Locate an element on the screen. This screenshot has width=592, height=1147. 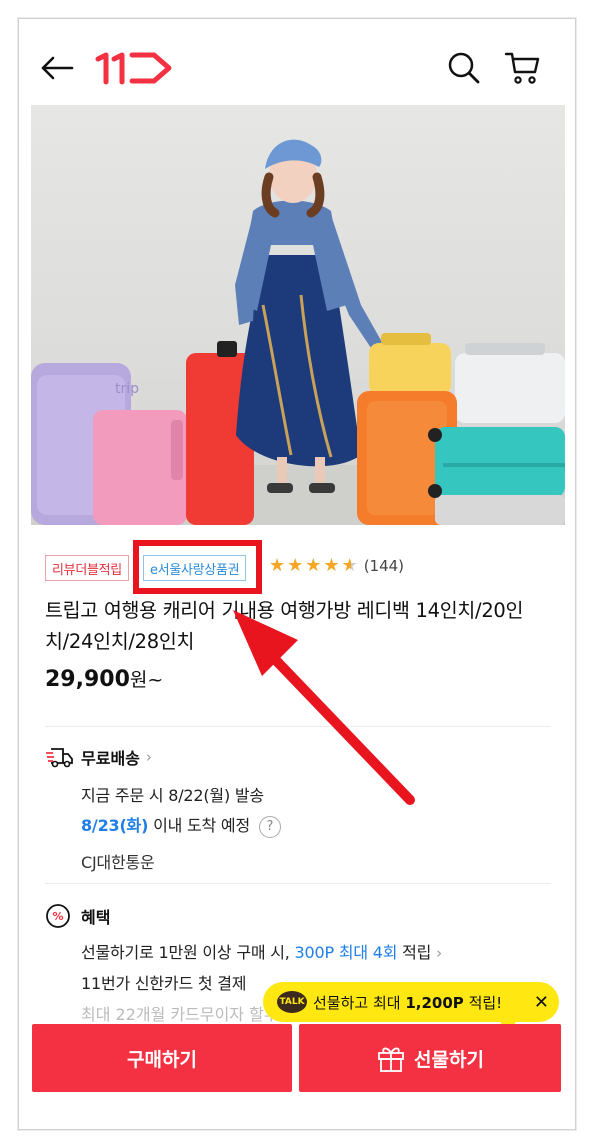
buy-button: 구매하기 is located at coordinates (162, 1058).